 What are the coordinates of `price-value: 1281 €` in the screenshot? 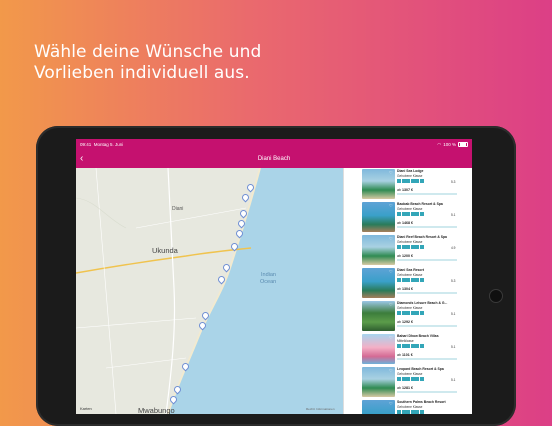 It's located at (407, 388).